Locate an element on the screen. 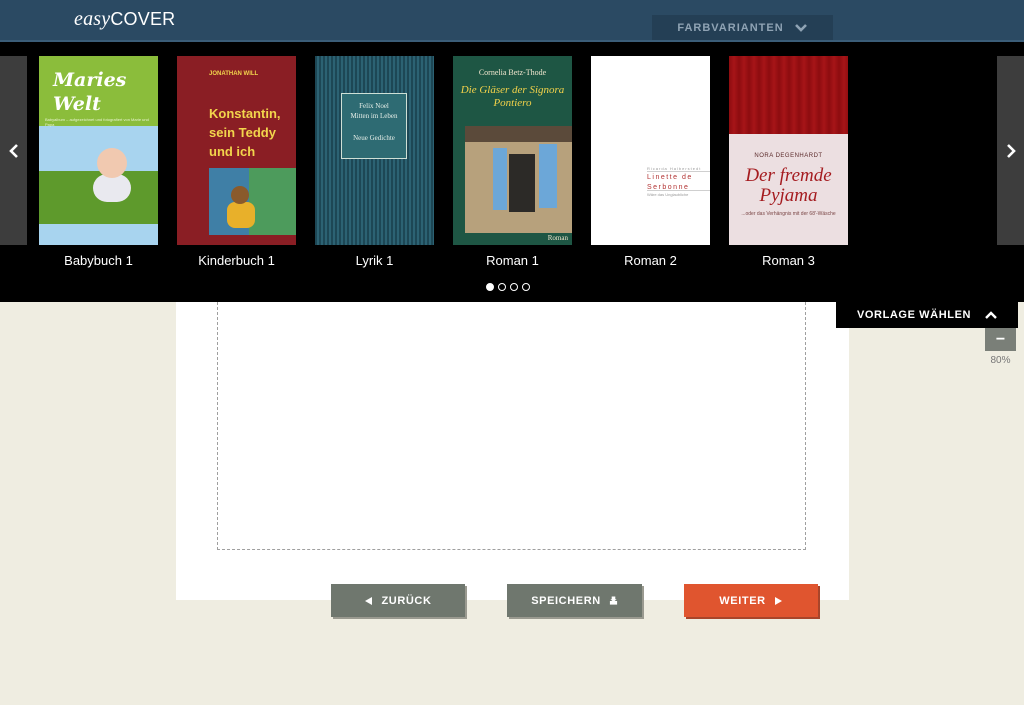 The image size is (1024, 705). template-label: Roman 1 is located at coordinates (512, 260).